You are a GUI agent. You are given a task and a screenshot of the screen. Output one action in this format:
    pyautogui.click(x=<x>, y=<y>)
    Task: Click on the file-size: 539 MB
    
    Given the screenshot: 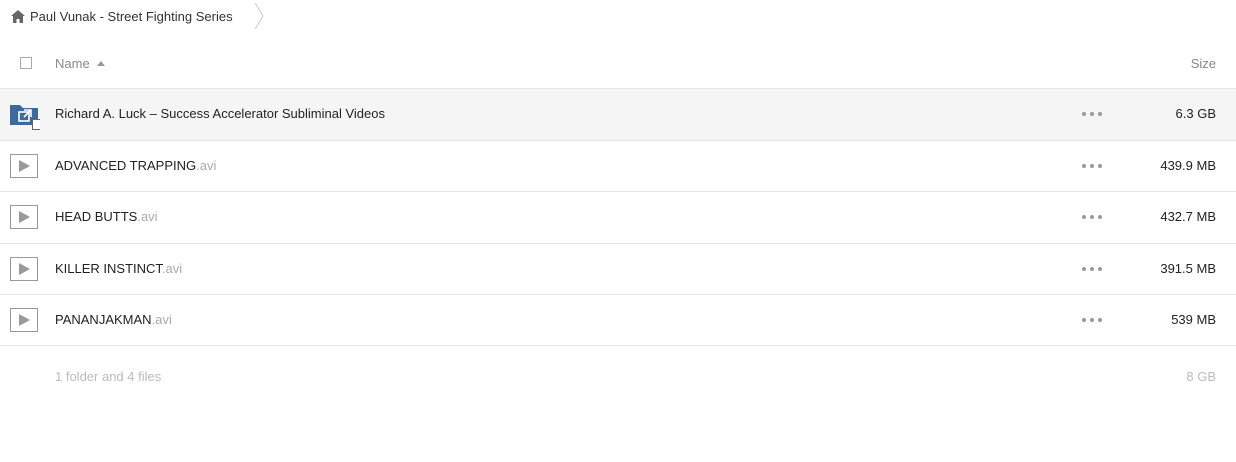 What is the action you would take?
    pyautogui.click(x=1193, y=319)
    